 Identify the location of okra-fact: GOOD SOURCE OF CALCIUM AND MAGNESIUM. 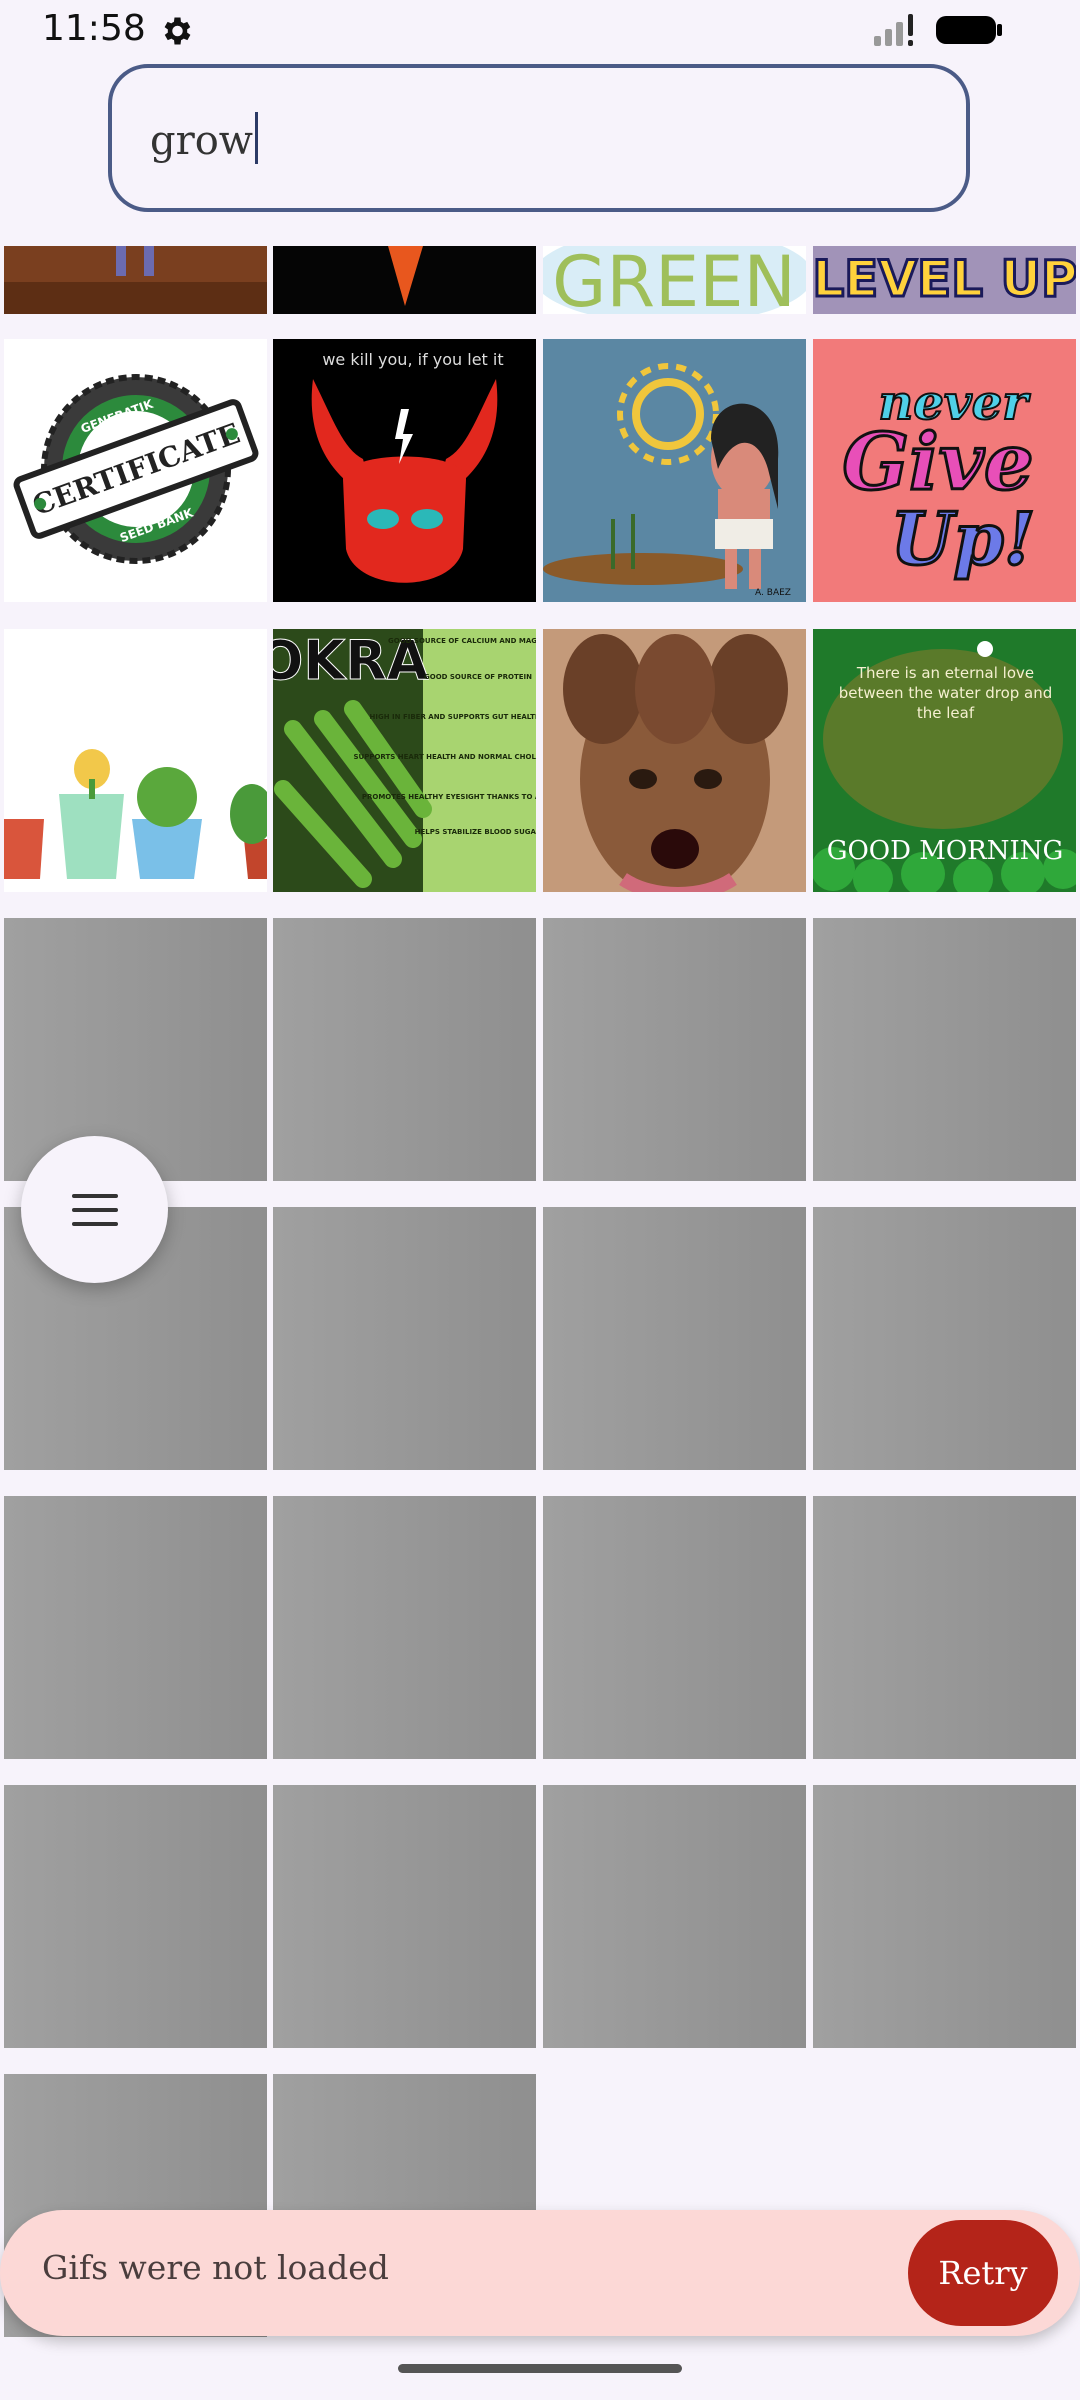
(462, 641).